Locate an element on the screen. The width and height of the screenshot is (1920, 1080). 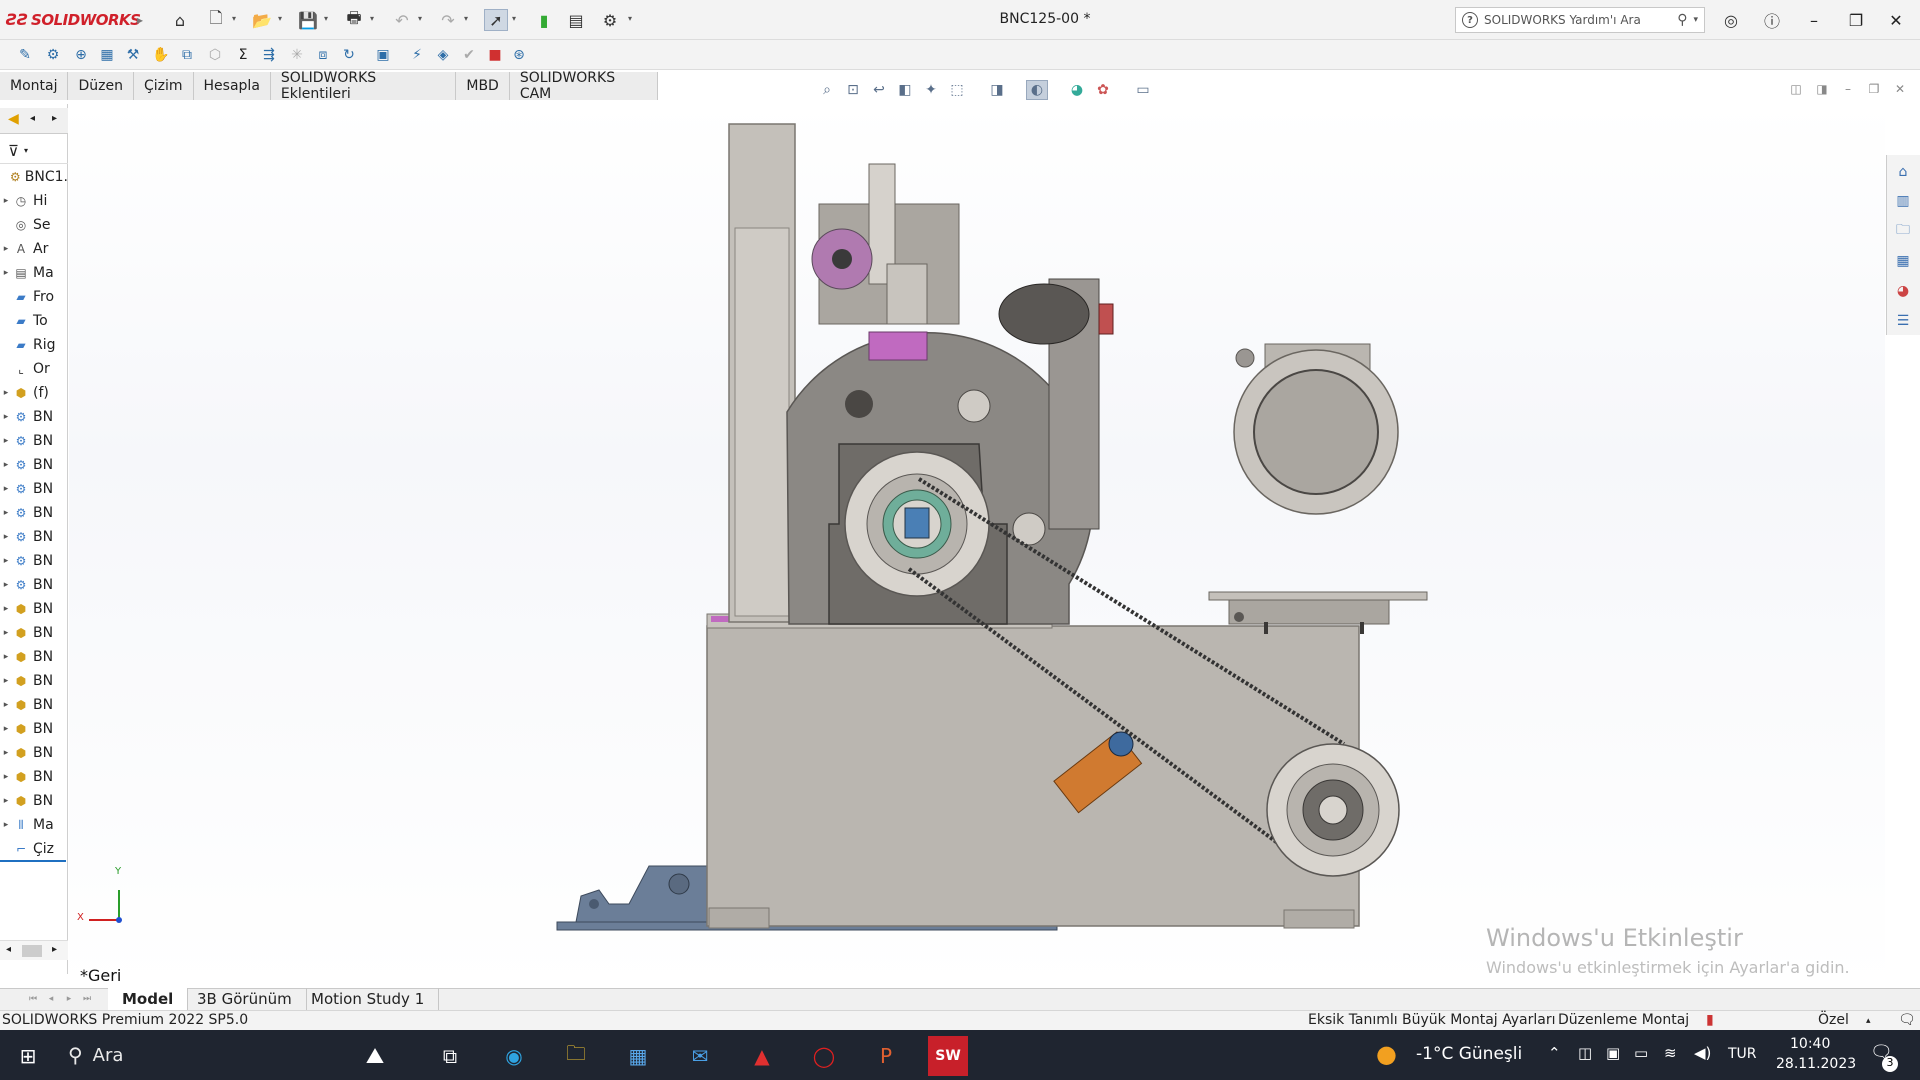
solidworks-resources-icon: ⌂ is located at coordinates (1903, 172).